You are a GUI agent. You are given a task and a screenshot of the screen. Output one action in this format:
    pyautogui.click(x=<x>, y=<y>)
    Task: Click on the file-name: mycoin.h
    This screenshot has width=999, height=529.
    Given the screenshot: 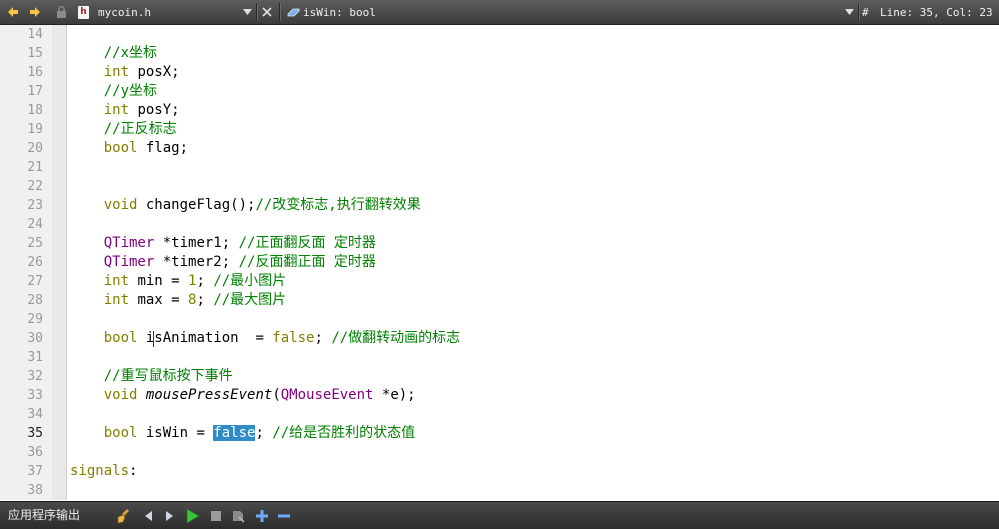 What is the action you would take?
    pyautogui.click(x=124, y=12)
    